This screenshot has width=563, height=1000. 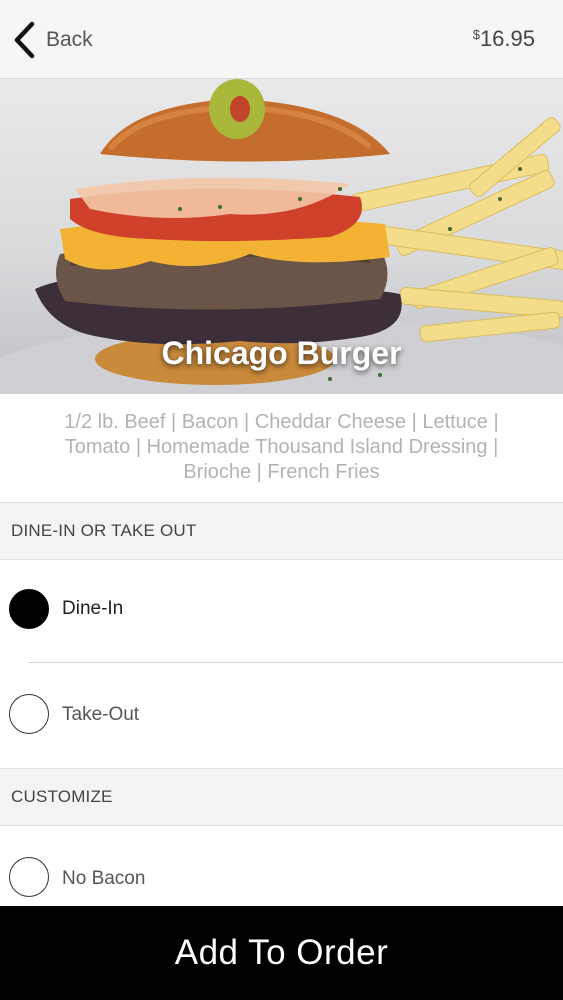 I want to click on section-header-customize: CUSTOMIZE, so click(x=281, y=797).